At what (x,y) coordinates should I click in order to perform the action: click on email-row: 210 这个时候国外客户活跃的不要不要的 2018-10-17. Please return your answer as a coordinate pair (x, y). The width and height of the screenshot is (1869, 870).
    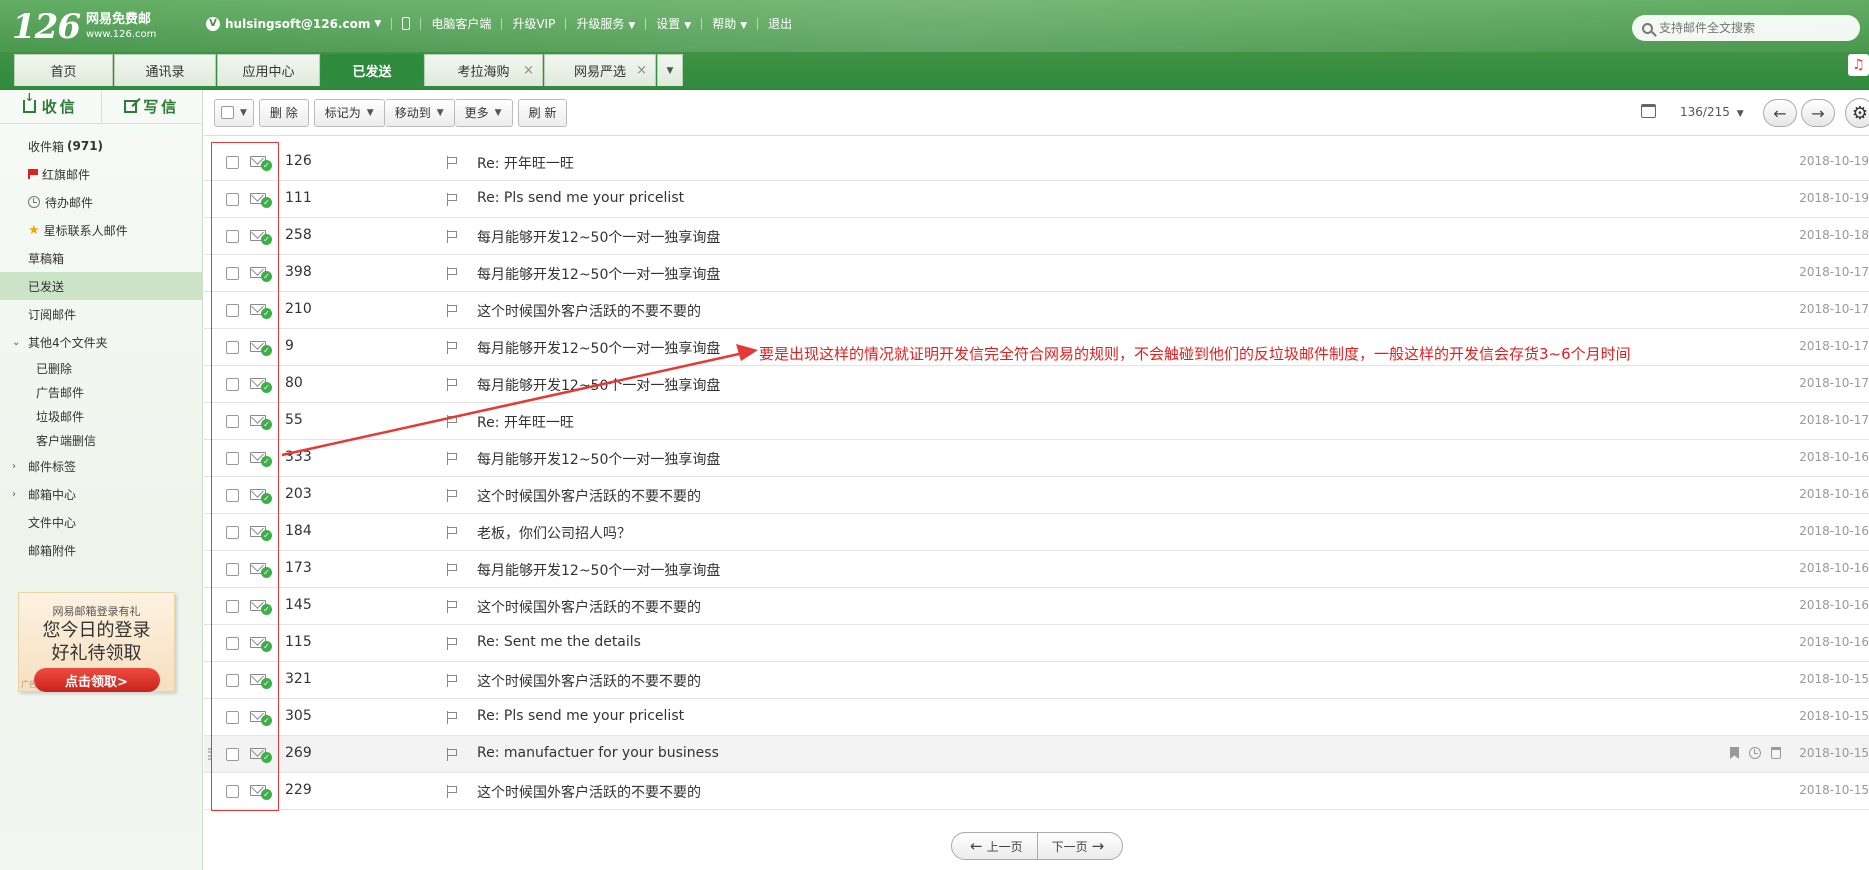
    Looking at the image, I should click on (1036, 310).